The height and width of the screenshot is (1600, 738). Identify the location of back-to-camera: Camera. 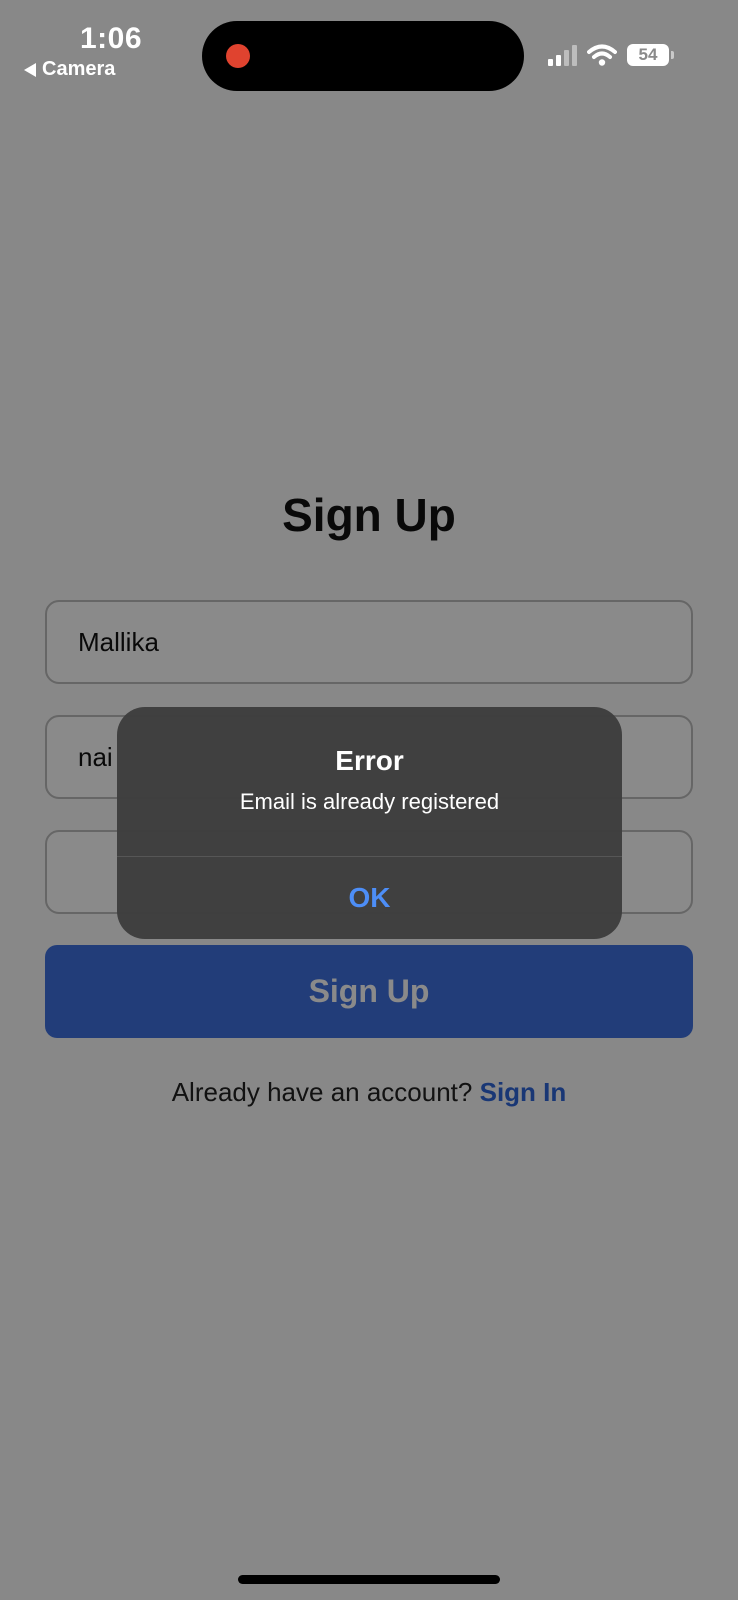
(69, 69).